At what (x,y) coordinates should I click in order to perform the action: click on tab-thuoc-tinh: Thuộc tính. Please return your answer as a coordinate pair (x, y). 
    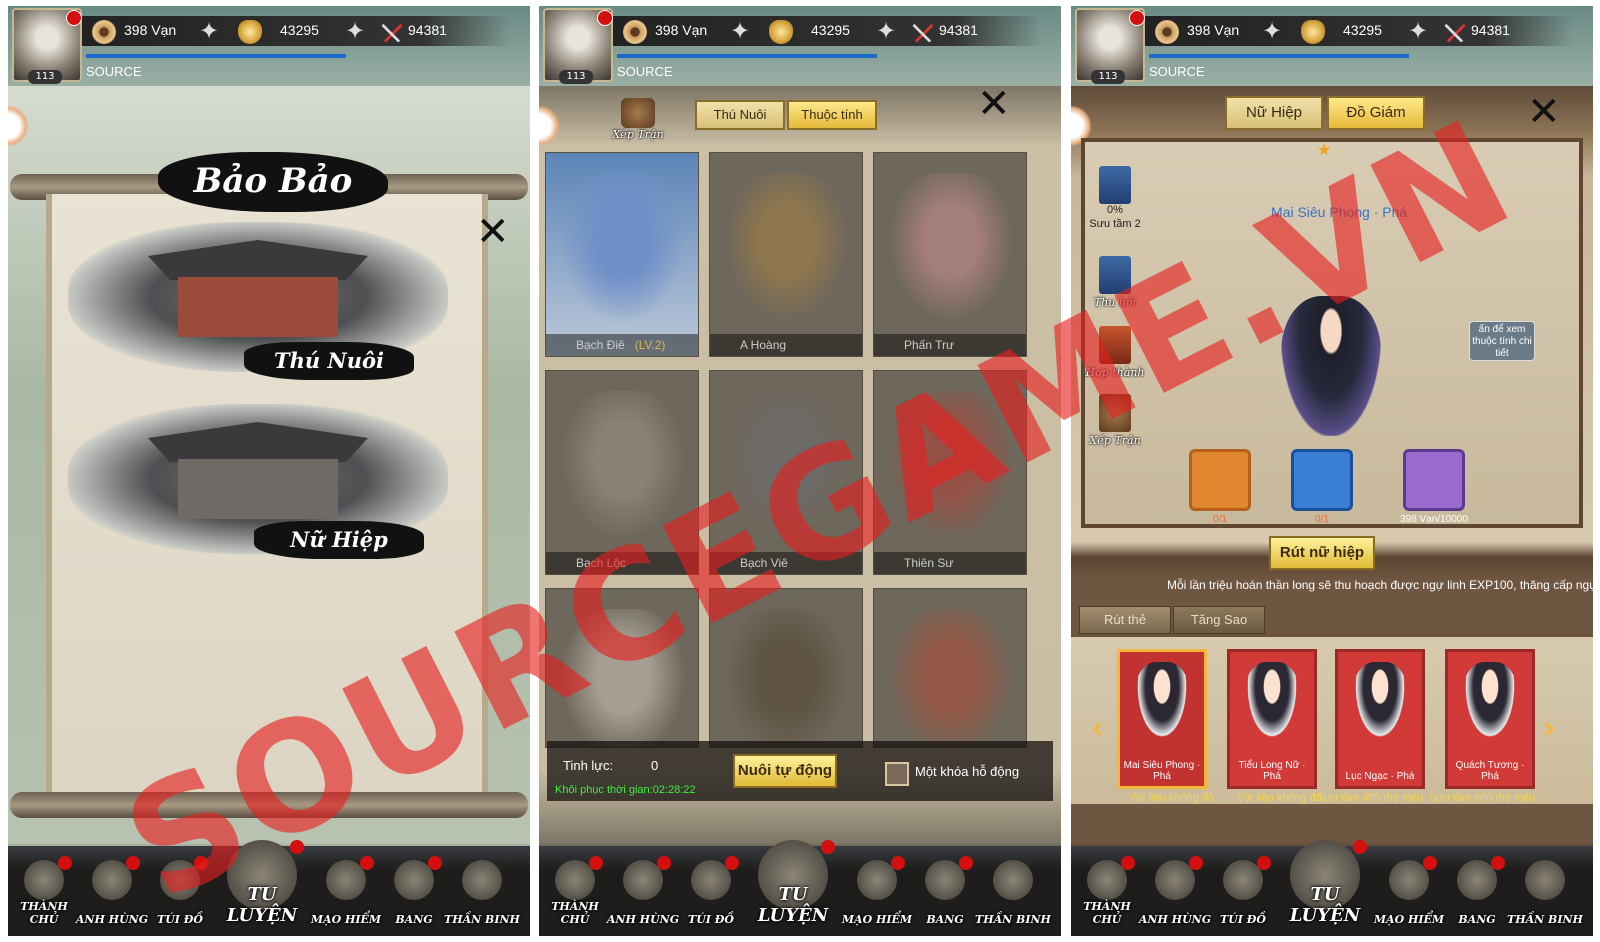
    Looking at the image, I should click on (832, 115).